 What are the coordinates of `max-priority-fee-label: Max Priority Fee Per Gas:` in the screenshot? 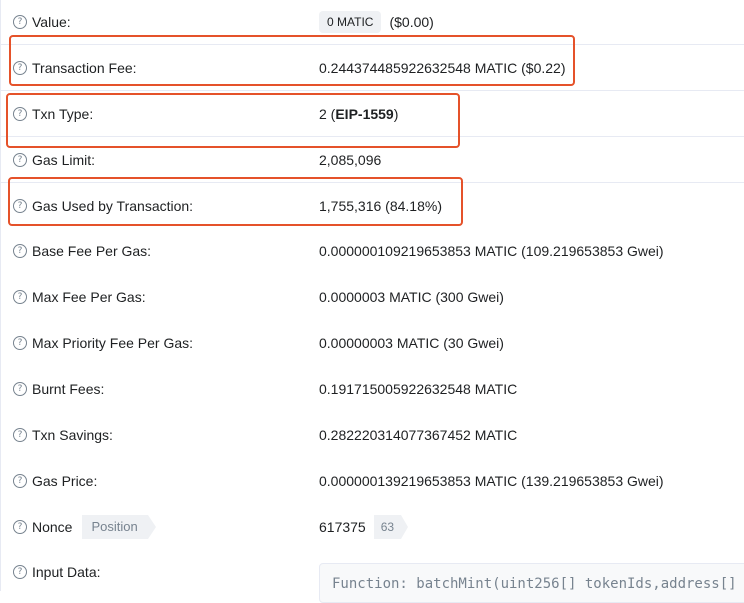 It's located at (113, 343).